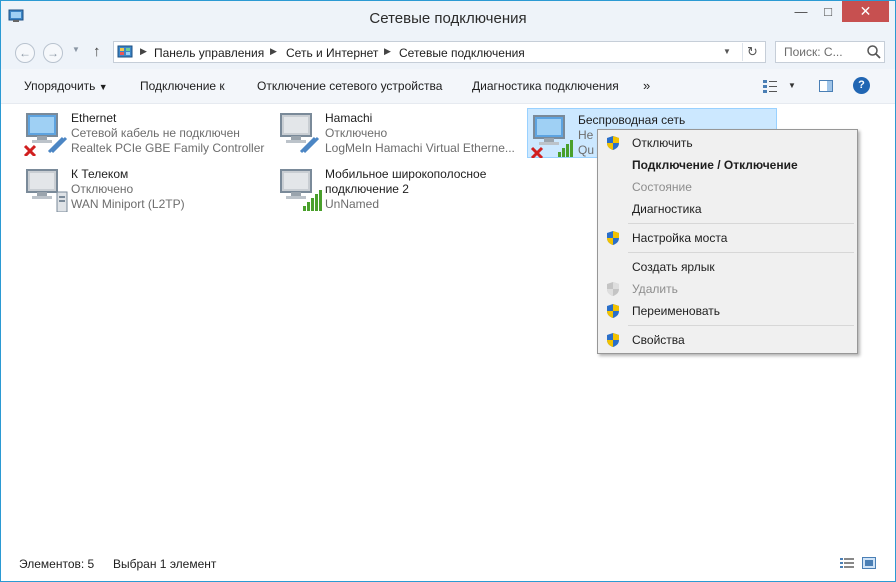 Image resolution: width=896 pixels, height=582 pixels. Describe the element at coordinates (847, 563) in the screenshot. I see `details-view-icon` at that location.